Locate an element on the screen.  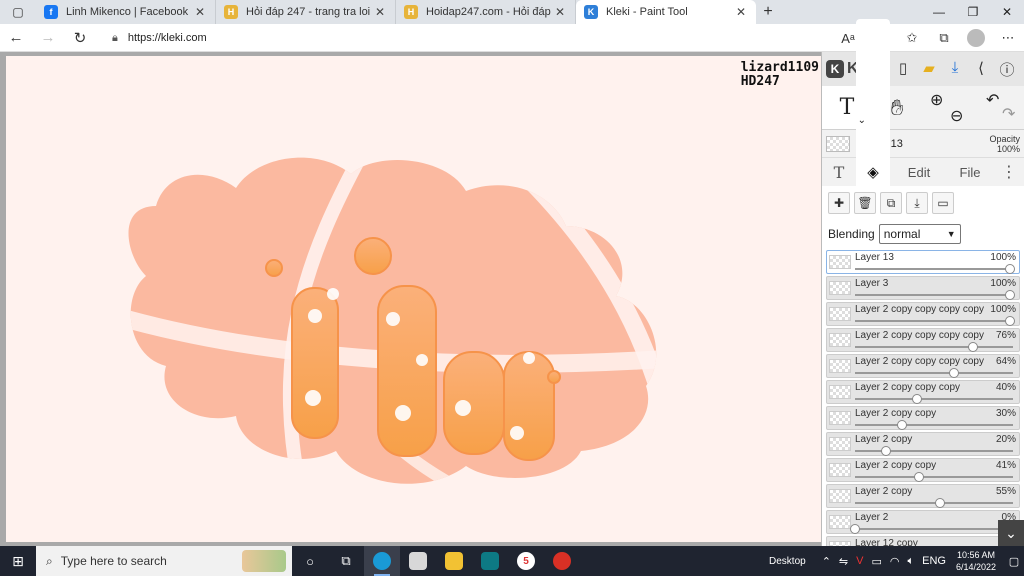
layer-row: Layer 2 copy copy copy copy 76% is located at coordinates (923, 340).